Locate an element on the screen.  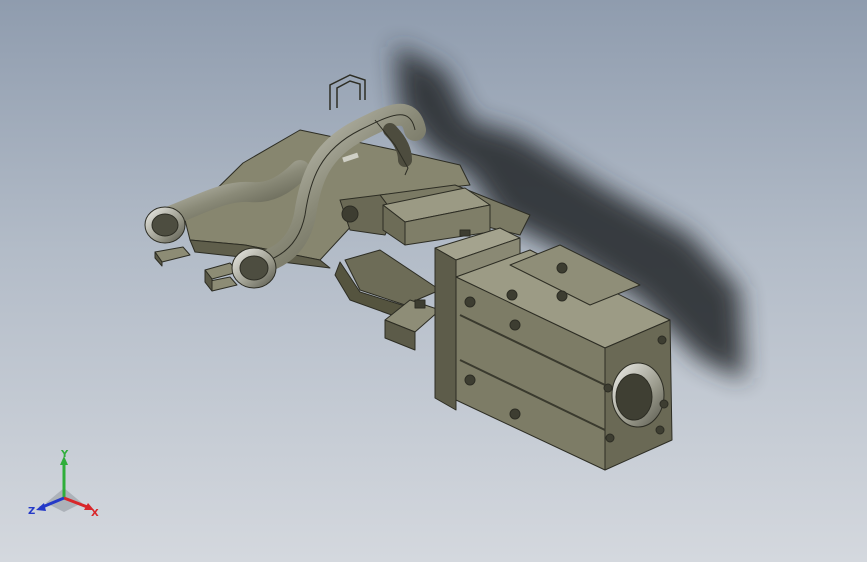
orientation-triad: Y X Z is located at coordinates (66, 488).